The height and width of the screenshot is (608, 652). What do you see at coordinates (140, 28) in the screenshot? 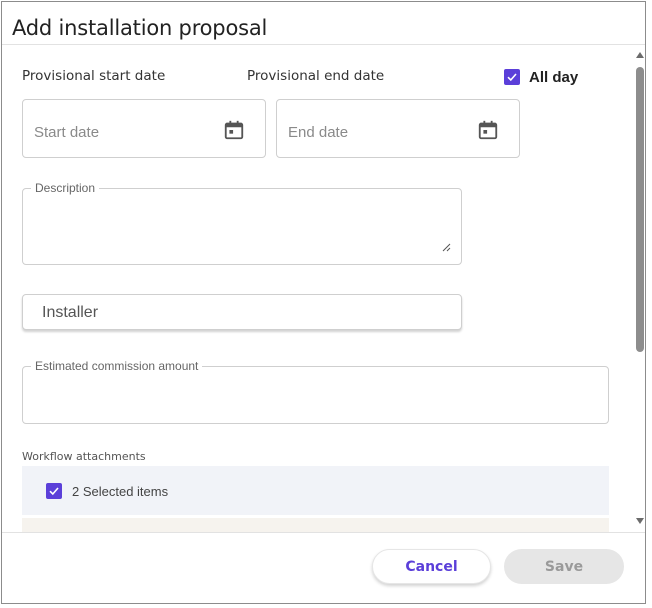
I see `dialog-title: Add installation proposal` at bounding box center [140, 28].